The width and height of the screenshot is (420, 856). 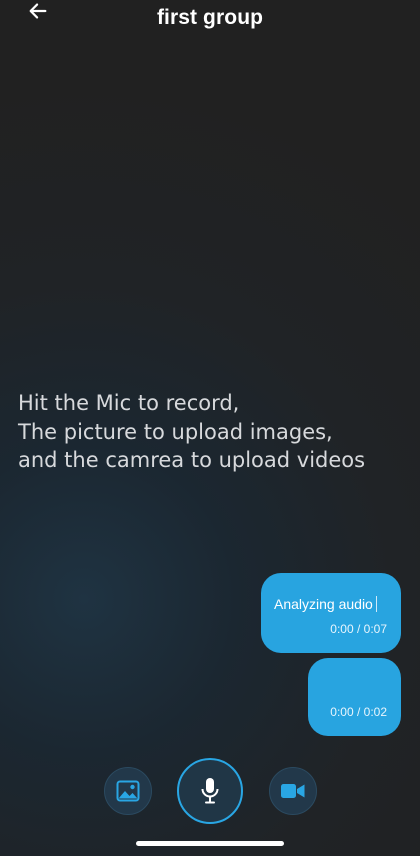 I want to click on audio-message-bubble: 0:00 / 0:02, so click(x=354, y=697).